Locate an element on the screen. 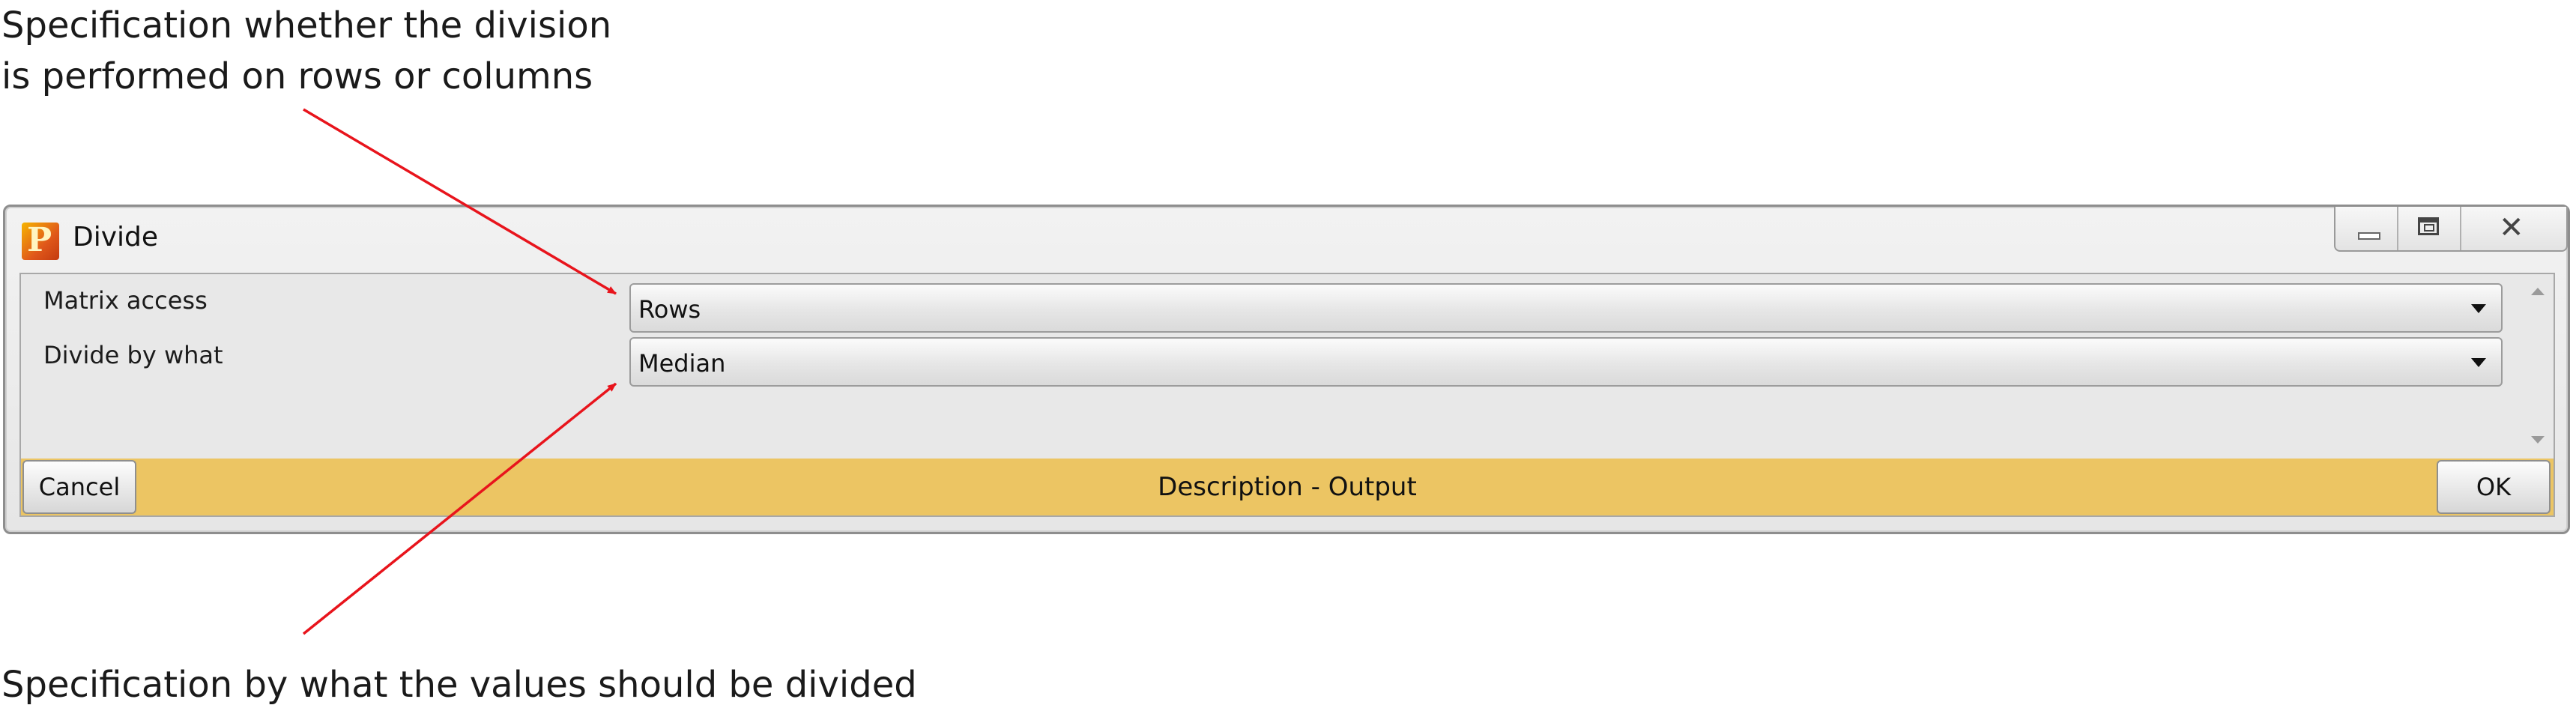 This screenshot has height=714, width=2576. footer-description-output: Description - Output is located at coordinates (1287, 487).